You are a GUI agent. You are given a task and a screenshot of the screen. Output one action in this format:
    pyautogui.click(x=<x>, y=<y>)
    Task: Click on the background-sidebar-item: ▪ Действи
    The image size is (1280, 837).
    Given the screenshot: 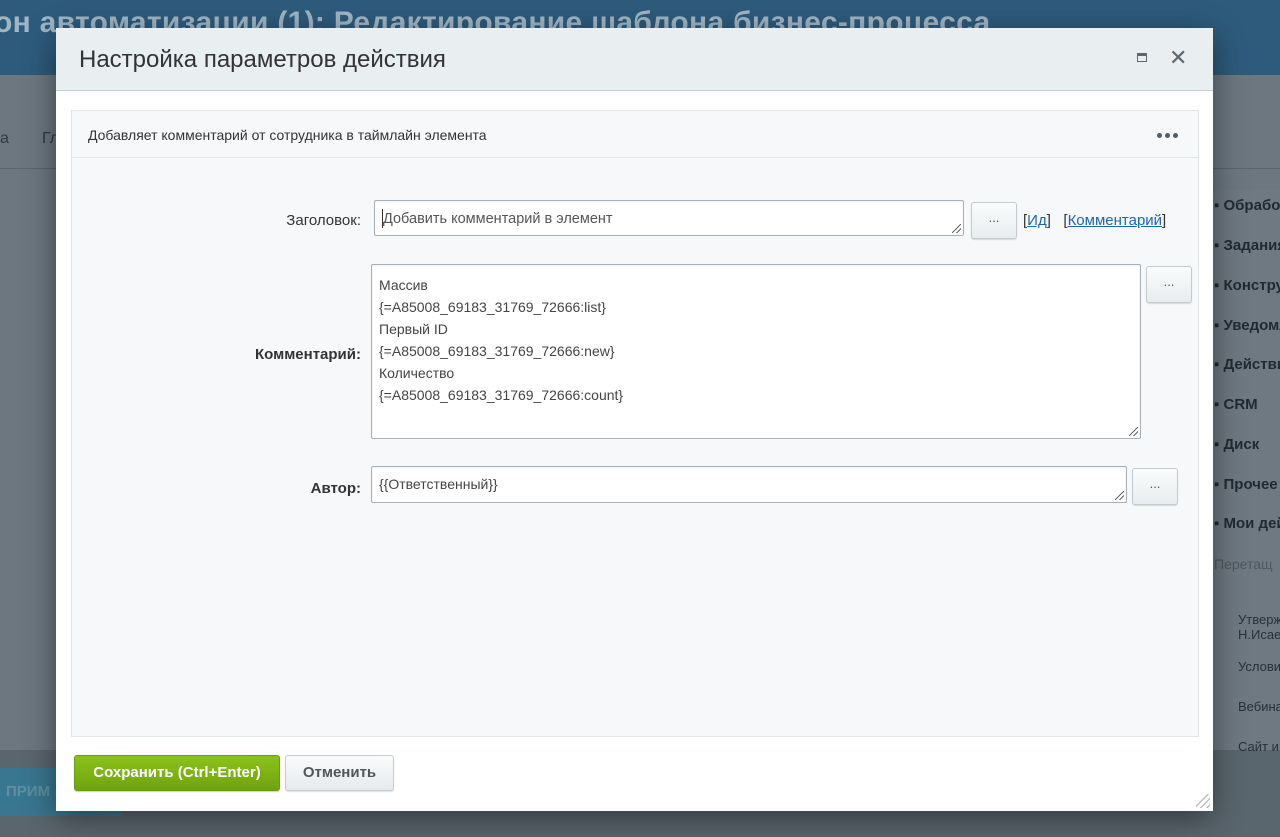 What is the action you would take?
    pyautogui.click(x=1247, y=364)
    